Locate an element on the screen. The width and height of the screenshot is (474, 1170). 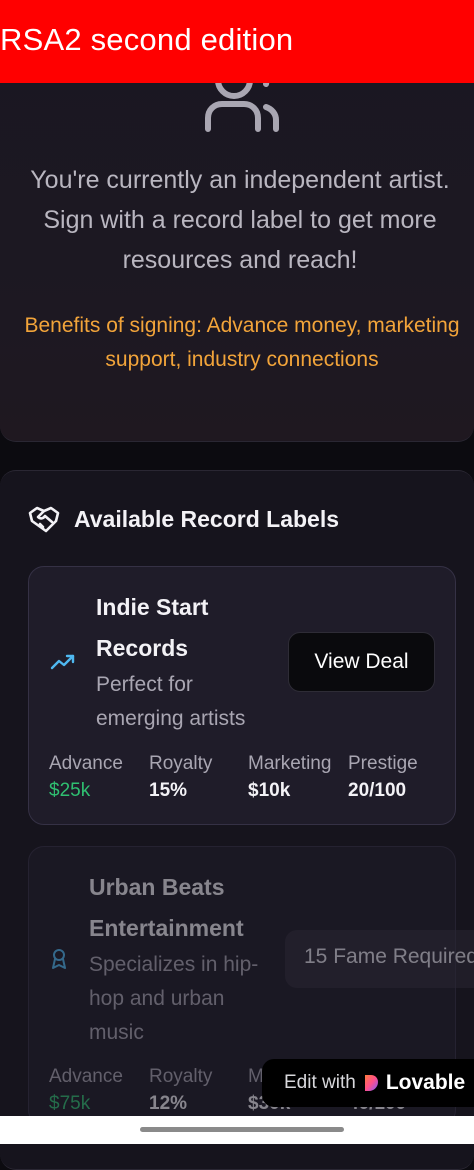
view-deal-button: View Deal is located at coordinates (361, 662).